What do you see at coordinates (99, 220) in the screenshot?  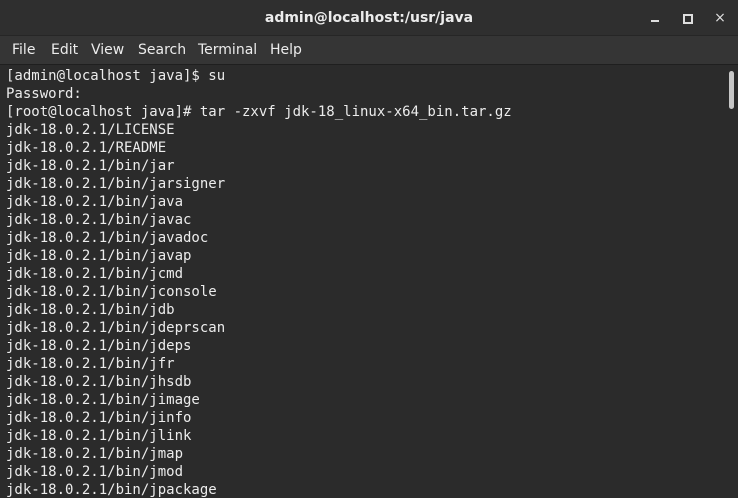 I see `terminal-line: jdk-18.0.2.1/bin/javac` at bounding box center [99, 220].